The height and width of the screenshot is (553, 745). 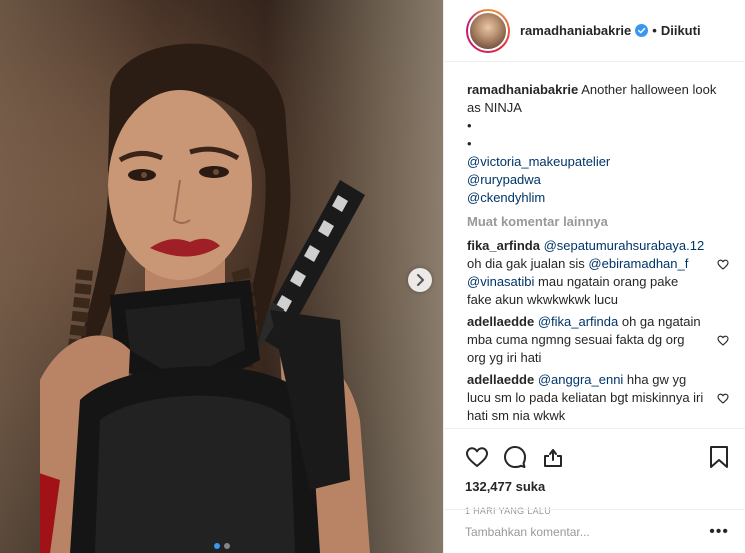 I want to click on comment-mention: @fika_arfinda, so click(x=578, y=321).